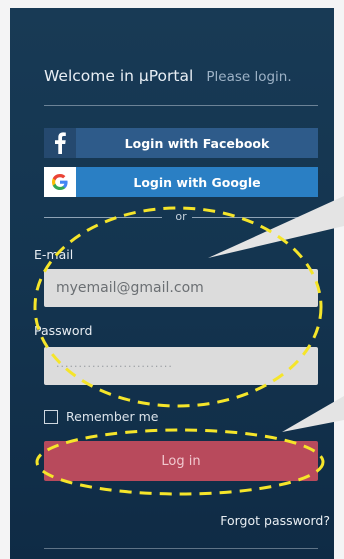  I want to click on or-divider: or, so click(181, 217).